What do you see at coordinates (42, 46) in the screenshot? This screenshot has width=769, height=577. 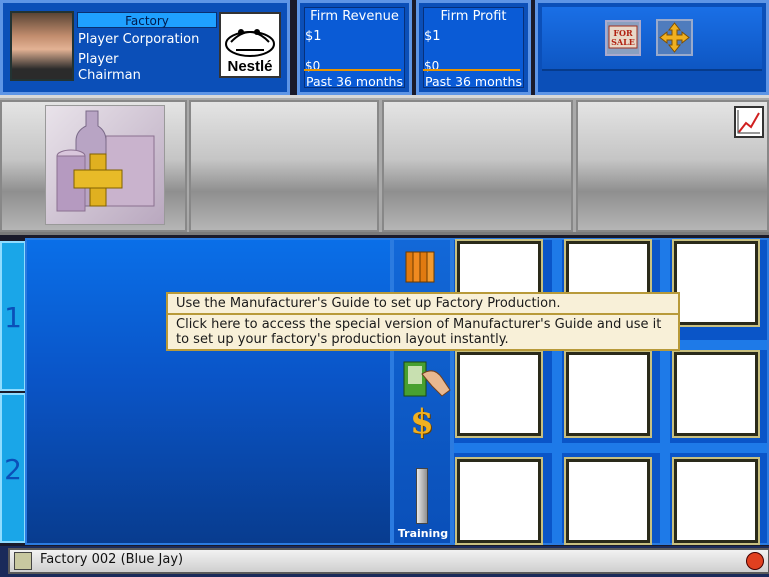 I see `player-portrait` at bounding box center [42, 46].